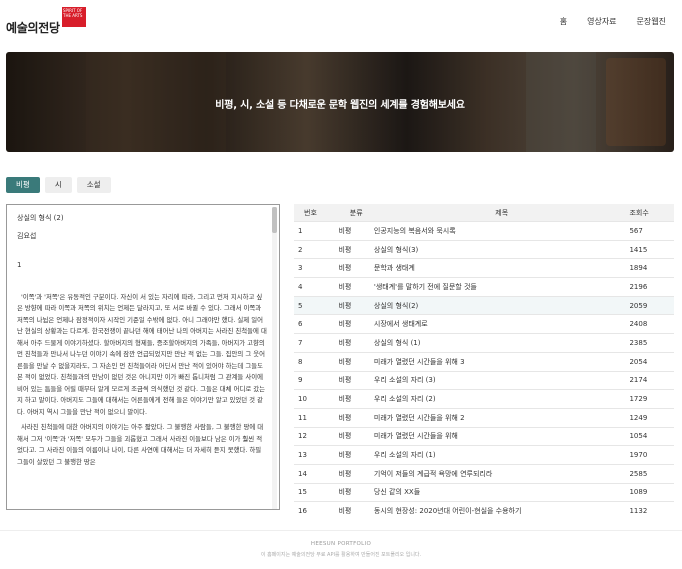 The image size is (682, 569). I want to click on row-title: 미래가 열렸던 시간들을 위해, so click(501, 436).